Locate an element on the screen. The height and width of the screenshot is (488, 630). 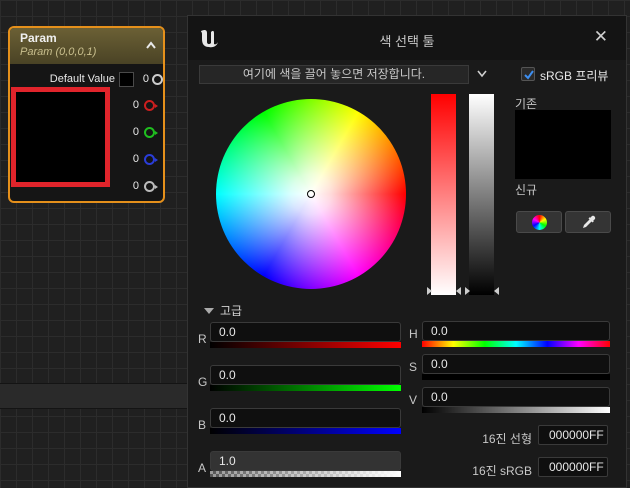
pin-value-r: 0 is located at coordinates (135, 105).